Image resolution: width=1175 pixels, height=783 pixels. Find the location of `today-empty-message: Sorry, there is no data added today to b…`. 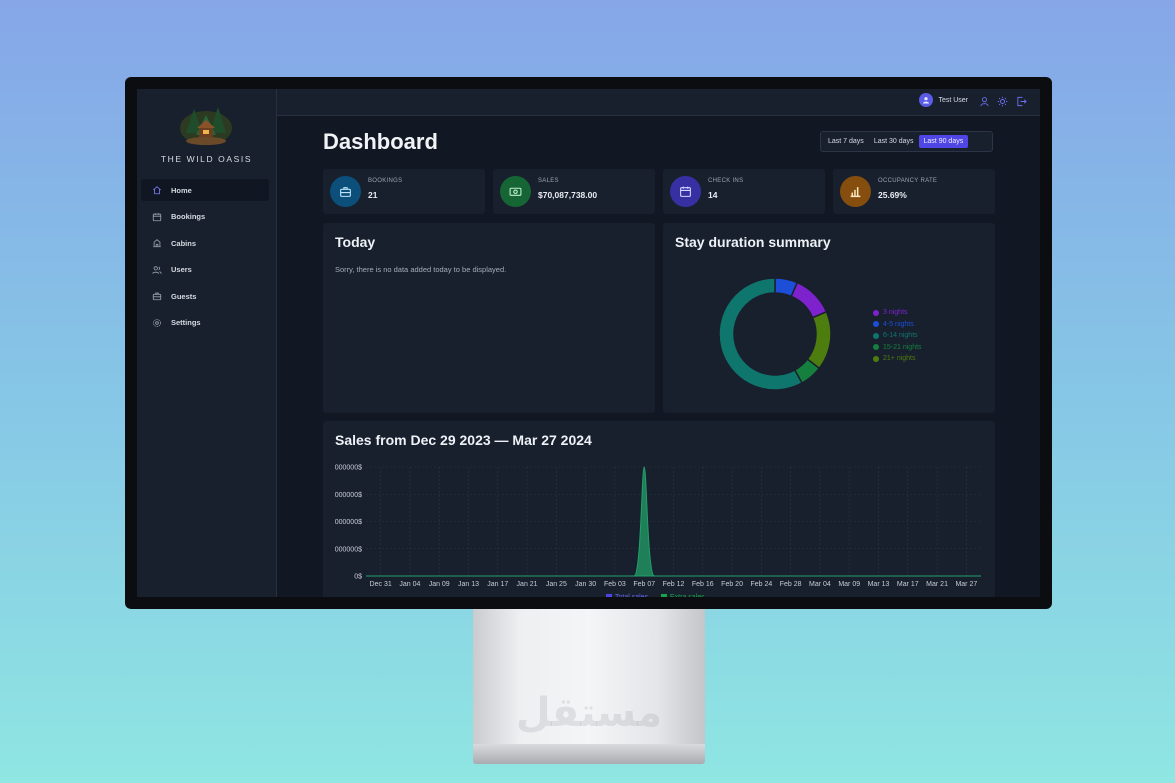

today-empty-message: Sorry, there is no data added today to b… is located at coordinates (421, 269).